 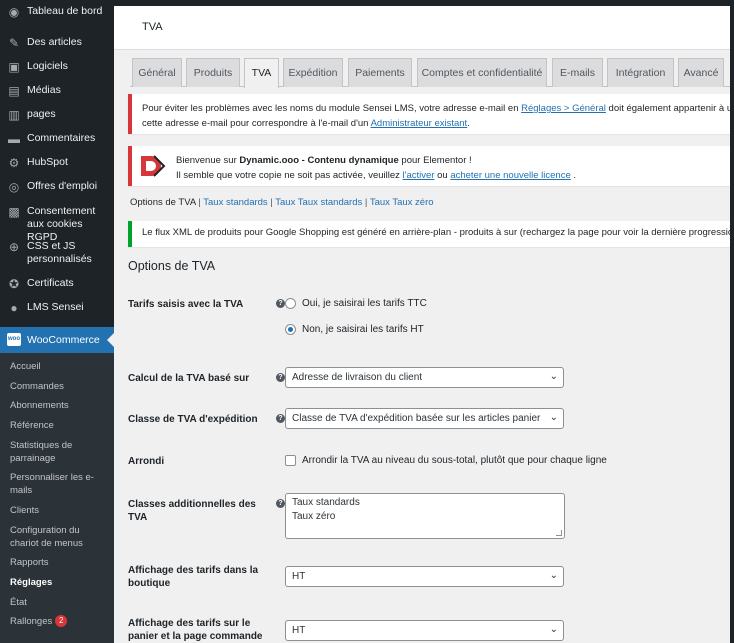 I want to click on comment-icon: ▬, so click(x=14, y=139).